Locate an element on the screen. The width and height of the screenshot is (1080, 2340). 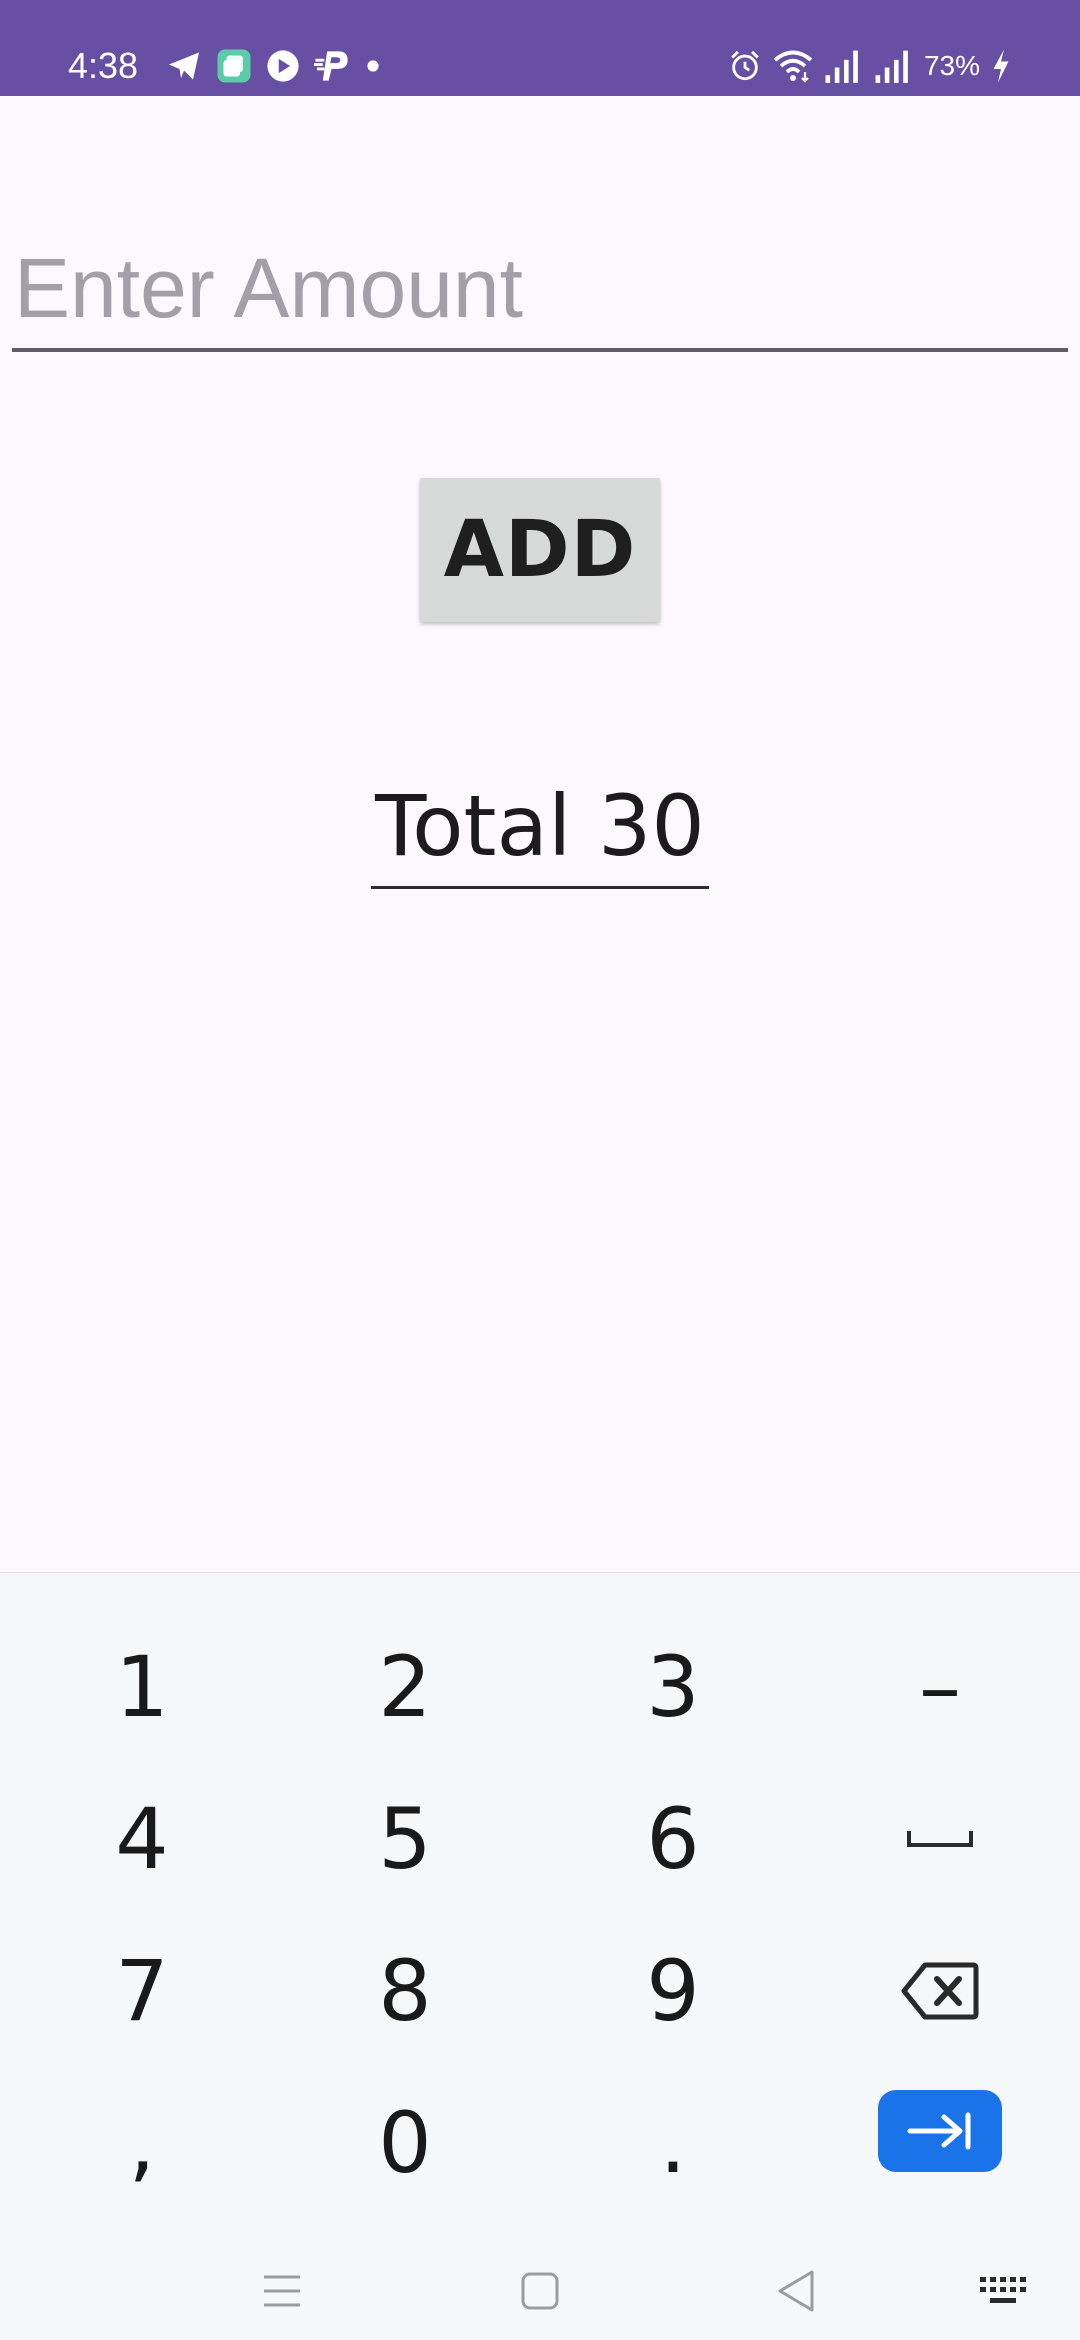
add-button: ADD is located at coordinates (540, 550).